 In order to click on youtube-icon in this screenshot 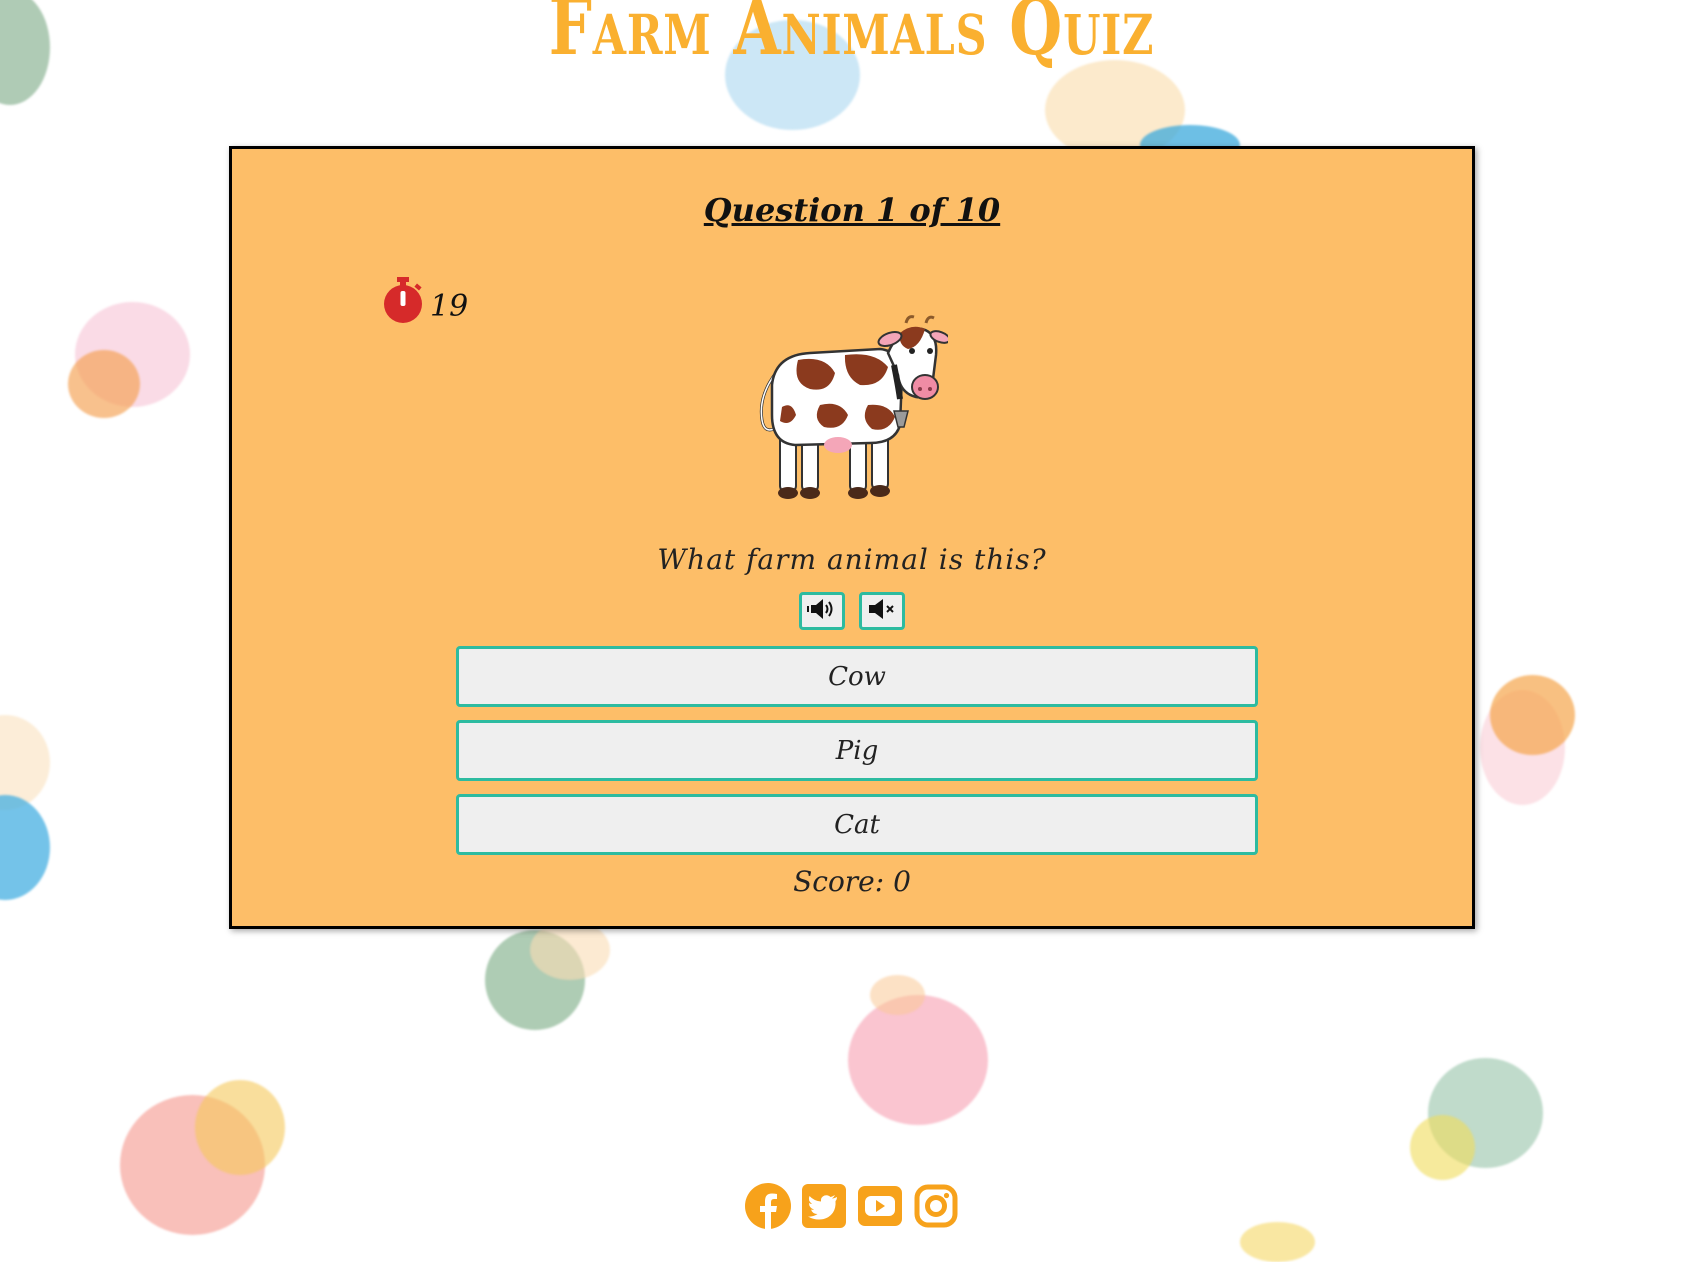, I will do `click(880, 1208)`.